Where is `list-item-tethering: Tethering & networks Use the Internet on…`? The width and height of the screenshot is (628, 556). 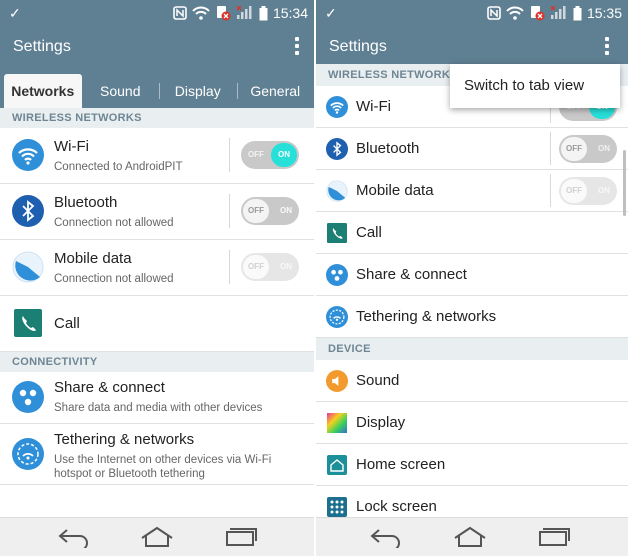
list-item-tethering: Tethering & networks Use the Internet on… is located at coordinates (157, 454).